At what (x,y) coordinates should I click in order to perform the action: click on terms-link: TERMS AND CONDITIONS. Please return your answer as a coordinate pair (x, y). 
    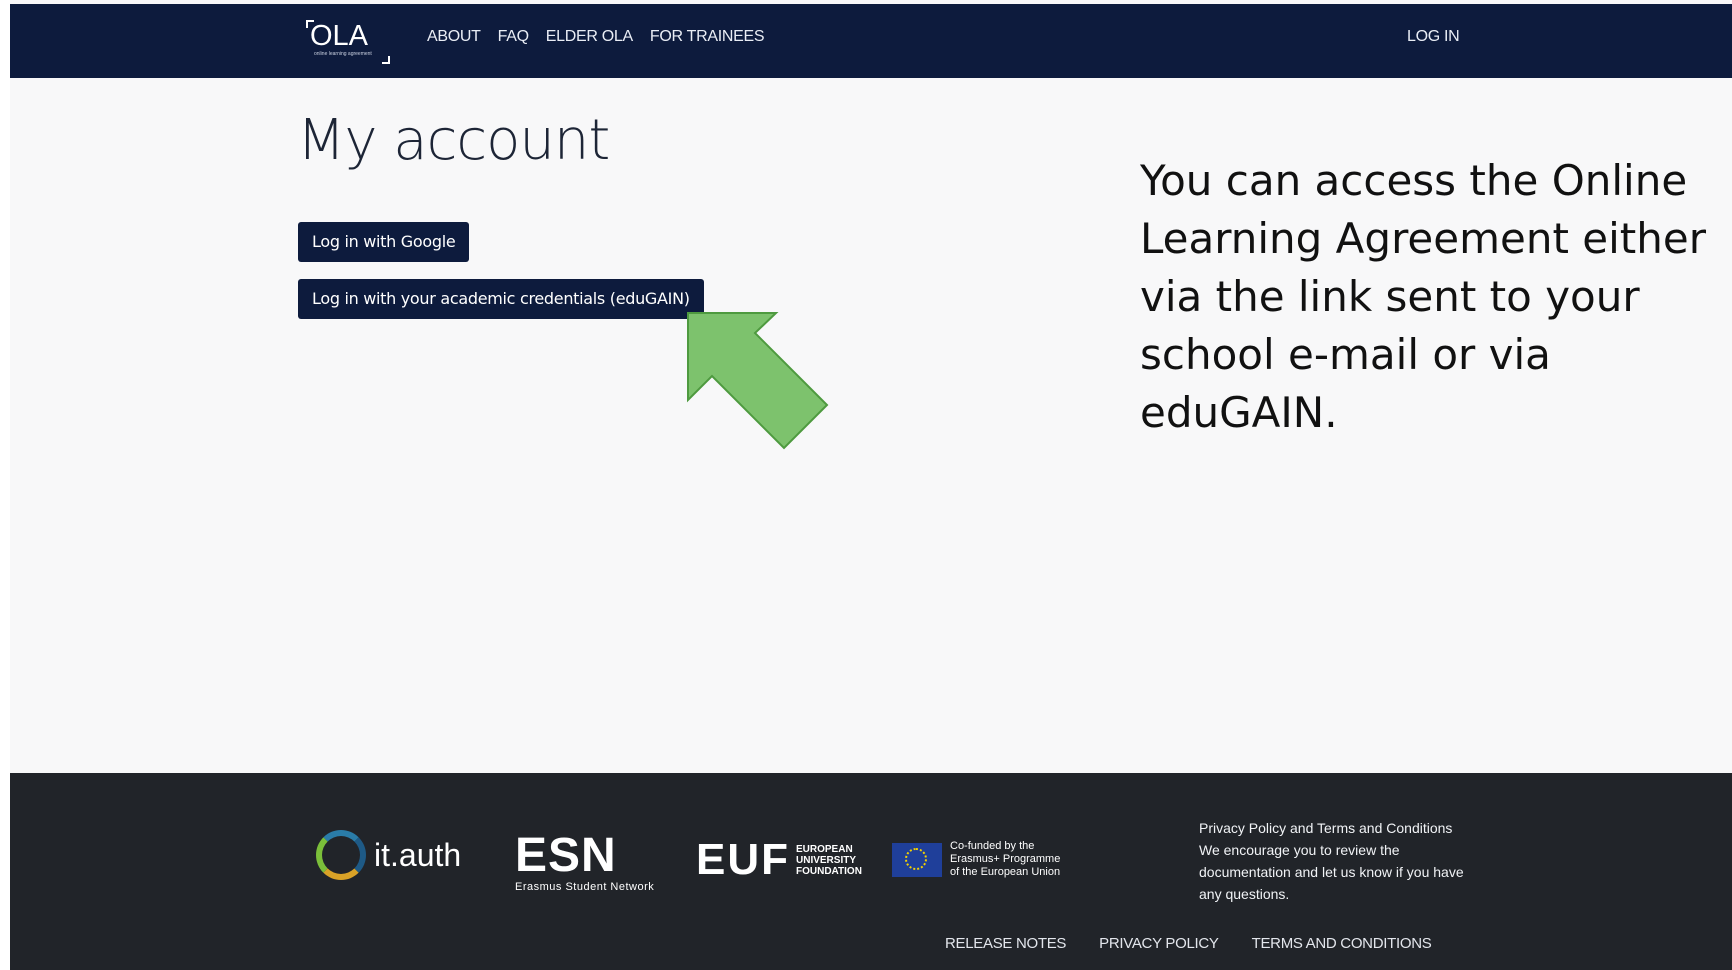
    Looking at the image, I should click on (1342, 943).